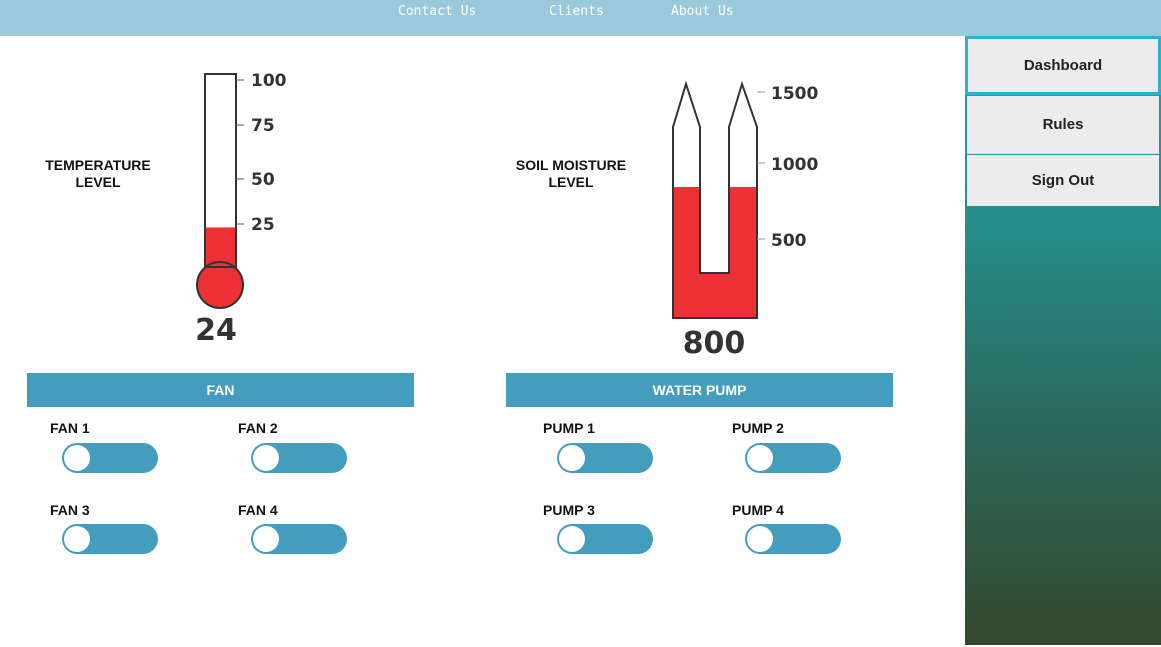 Image resolution: width=1161 pixels, height=647 pixels. Describe the element at coordinates (699, 390) in the screenshot. I see `water-pump-section-header: WATER PUMP` at that location.